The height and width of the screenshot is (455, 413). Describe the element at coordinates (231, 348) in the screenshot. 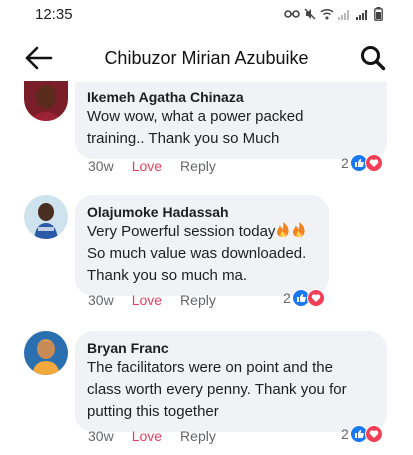

I see `comment-author: Bryan Franc` at that location.